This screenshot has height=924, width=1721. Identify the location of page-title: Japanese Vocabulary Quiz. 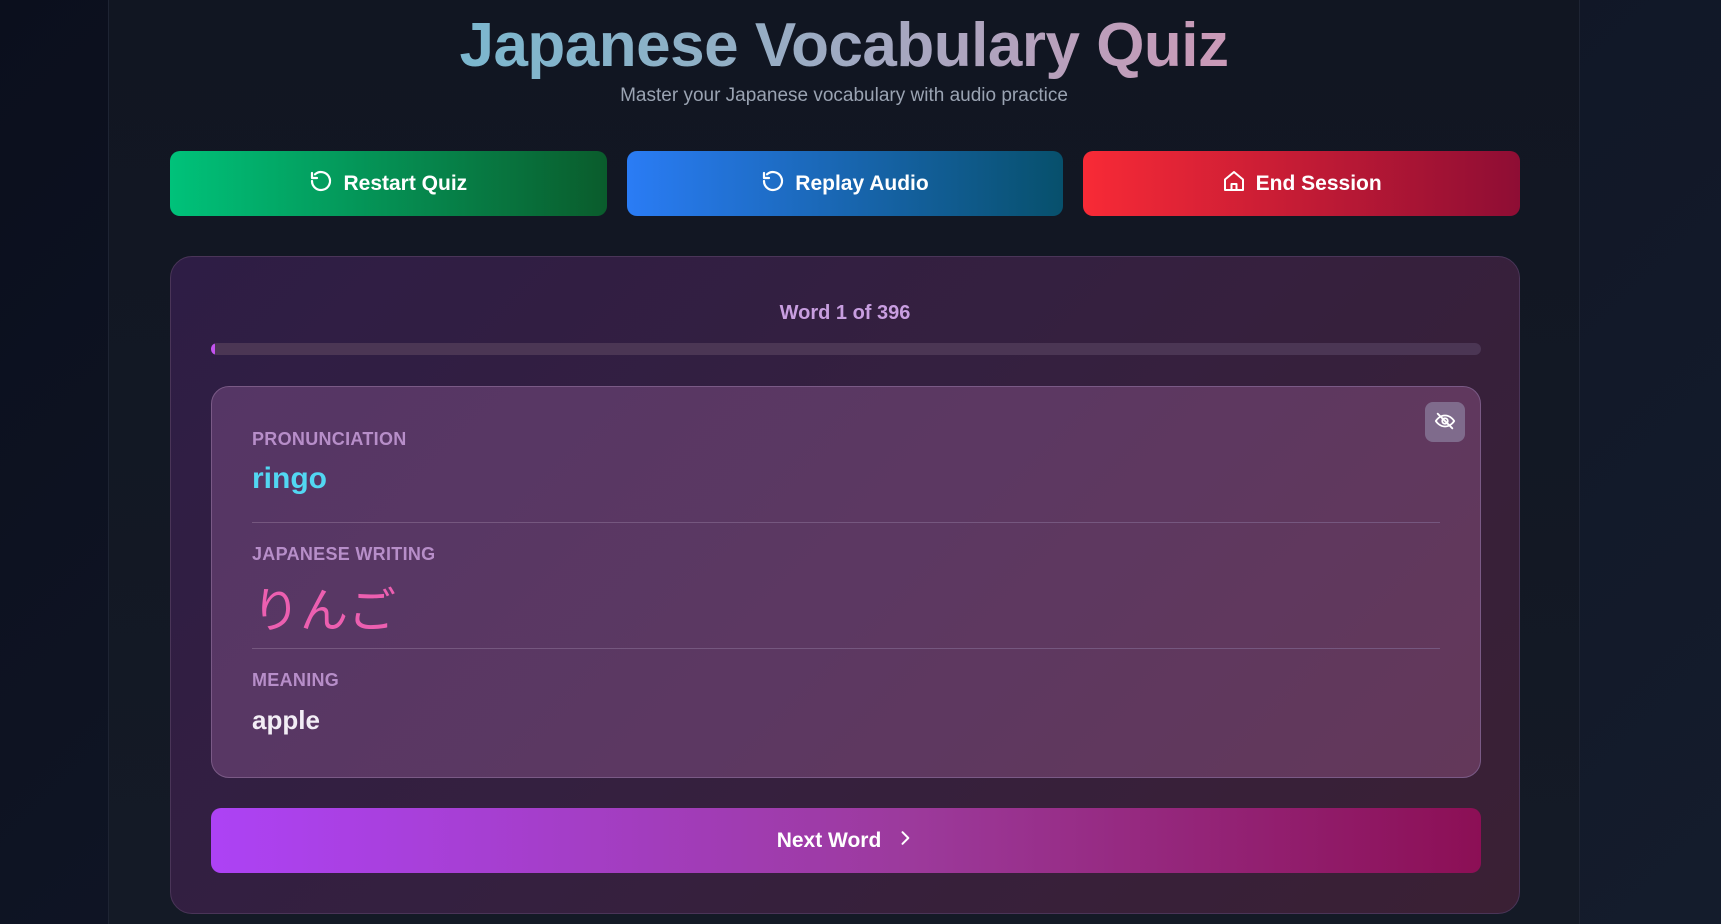
(844, 46).